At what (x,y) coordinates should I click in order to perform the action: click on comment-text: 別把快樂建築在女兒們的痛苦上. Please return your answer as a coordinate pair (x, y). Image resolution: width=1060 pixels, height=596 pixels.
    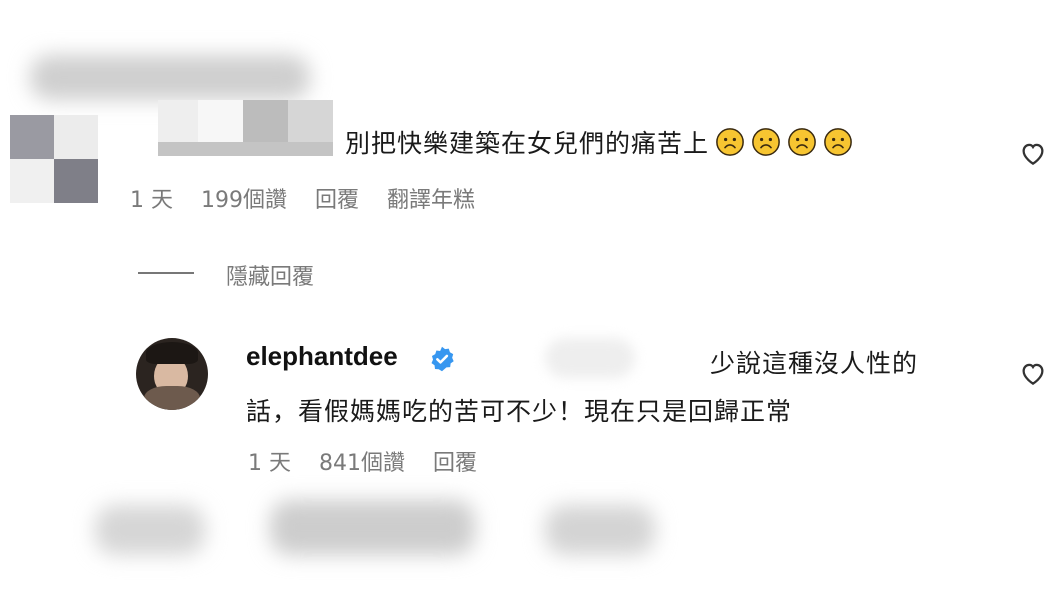
    Looking at the image, I should click on (599, 142).